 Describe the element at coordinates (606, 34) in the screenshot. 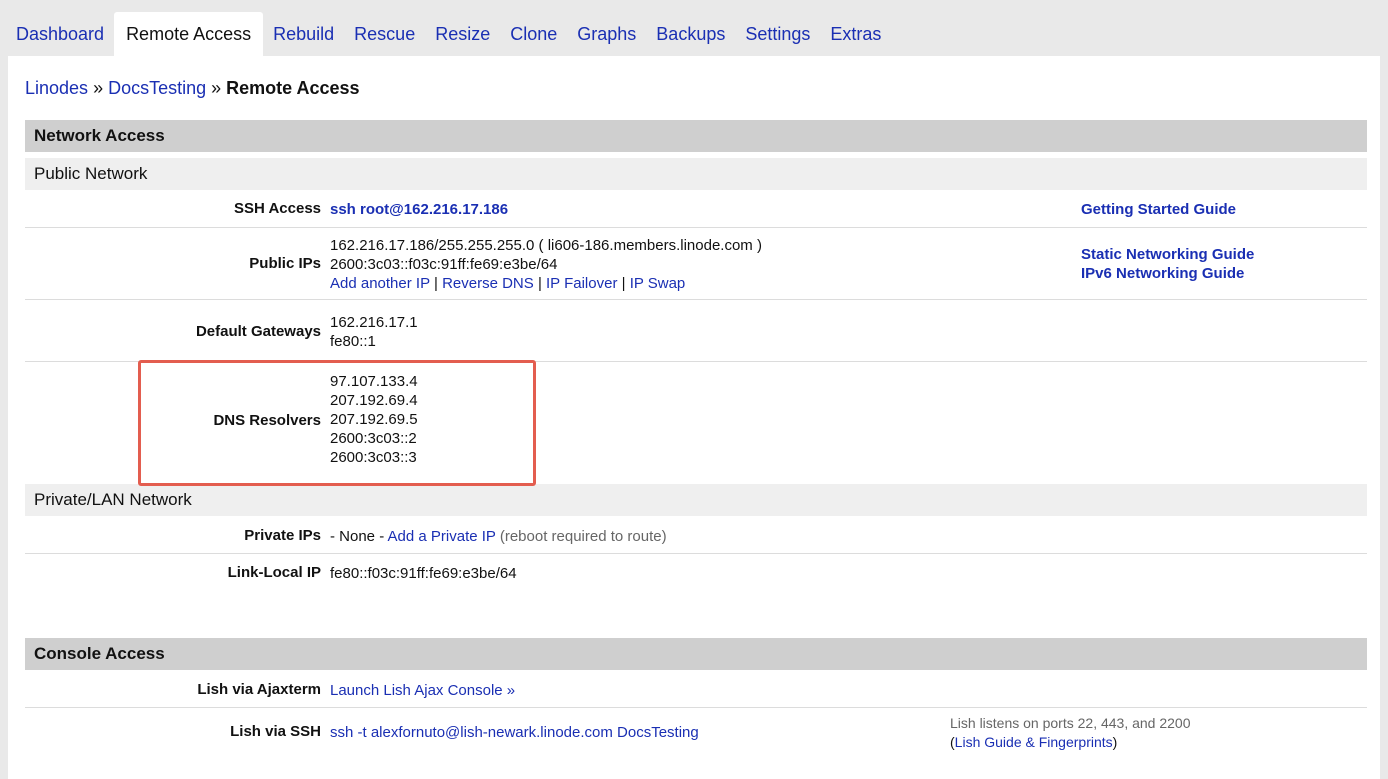

I see `tab-graphs: Graphs` at that location.